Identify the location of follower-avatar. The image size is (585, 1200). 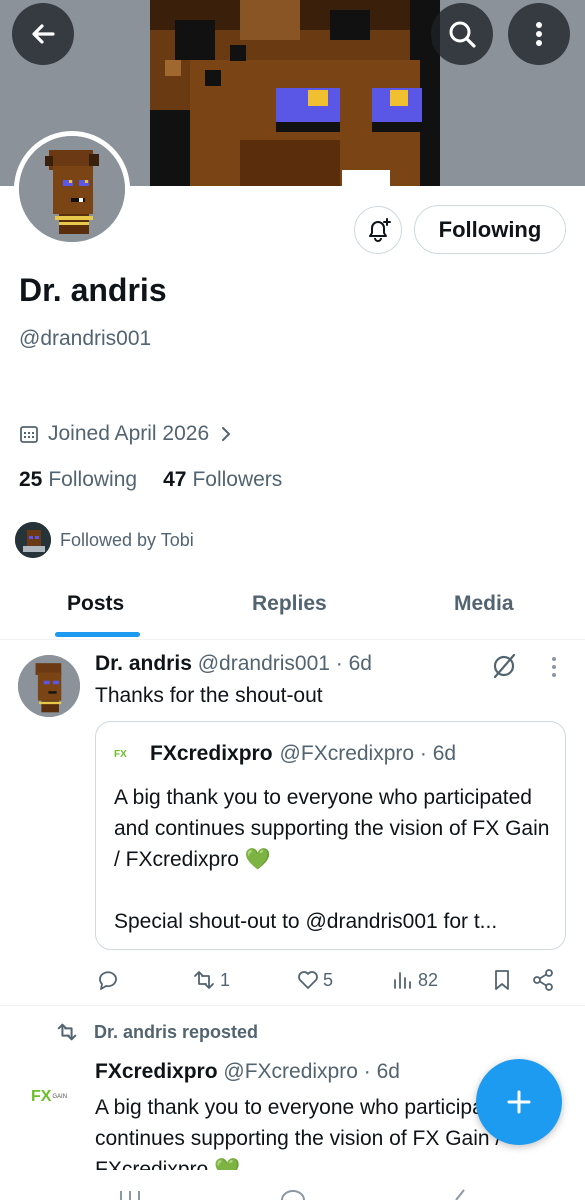
(33, 540).